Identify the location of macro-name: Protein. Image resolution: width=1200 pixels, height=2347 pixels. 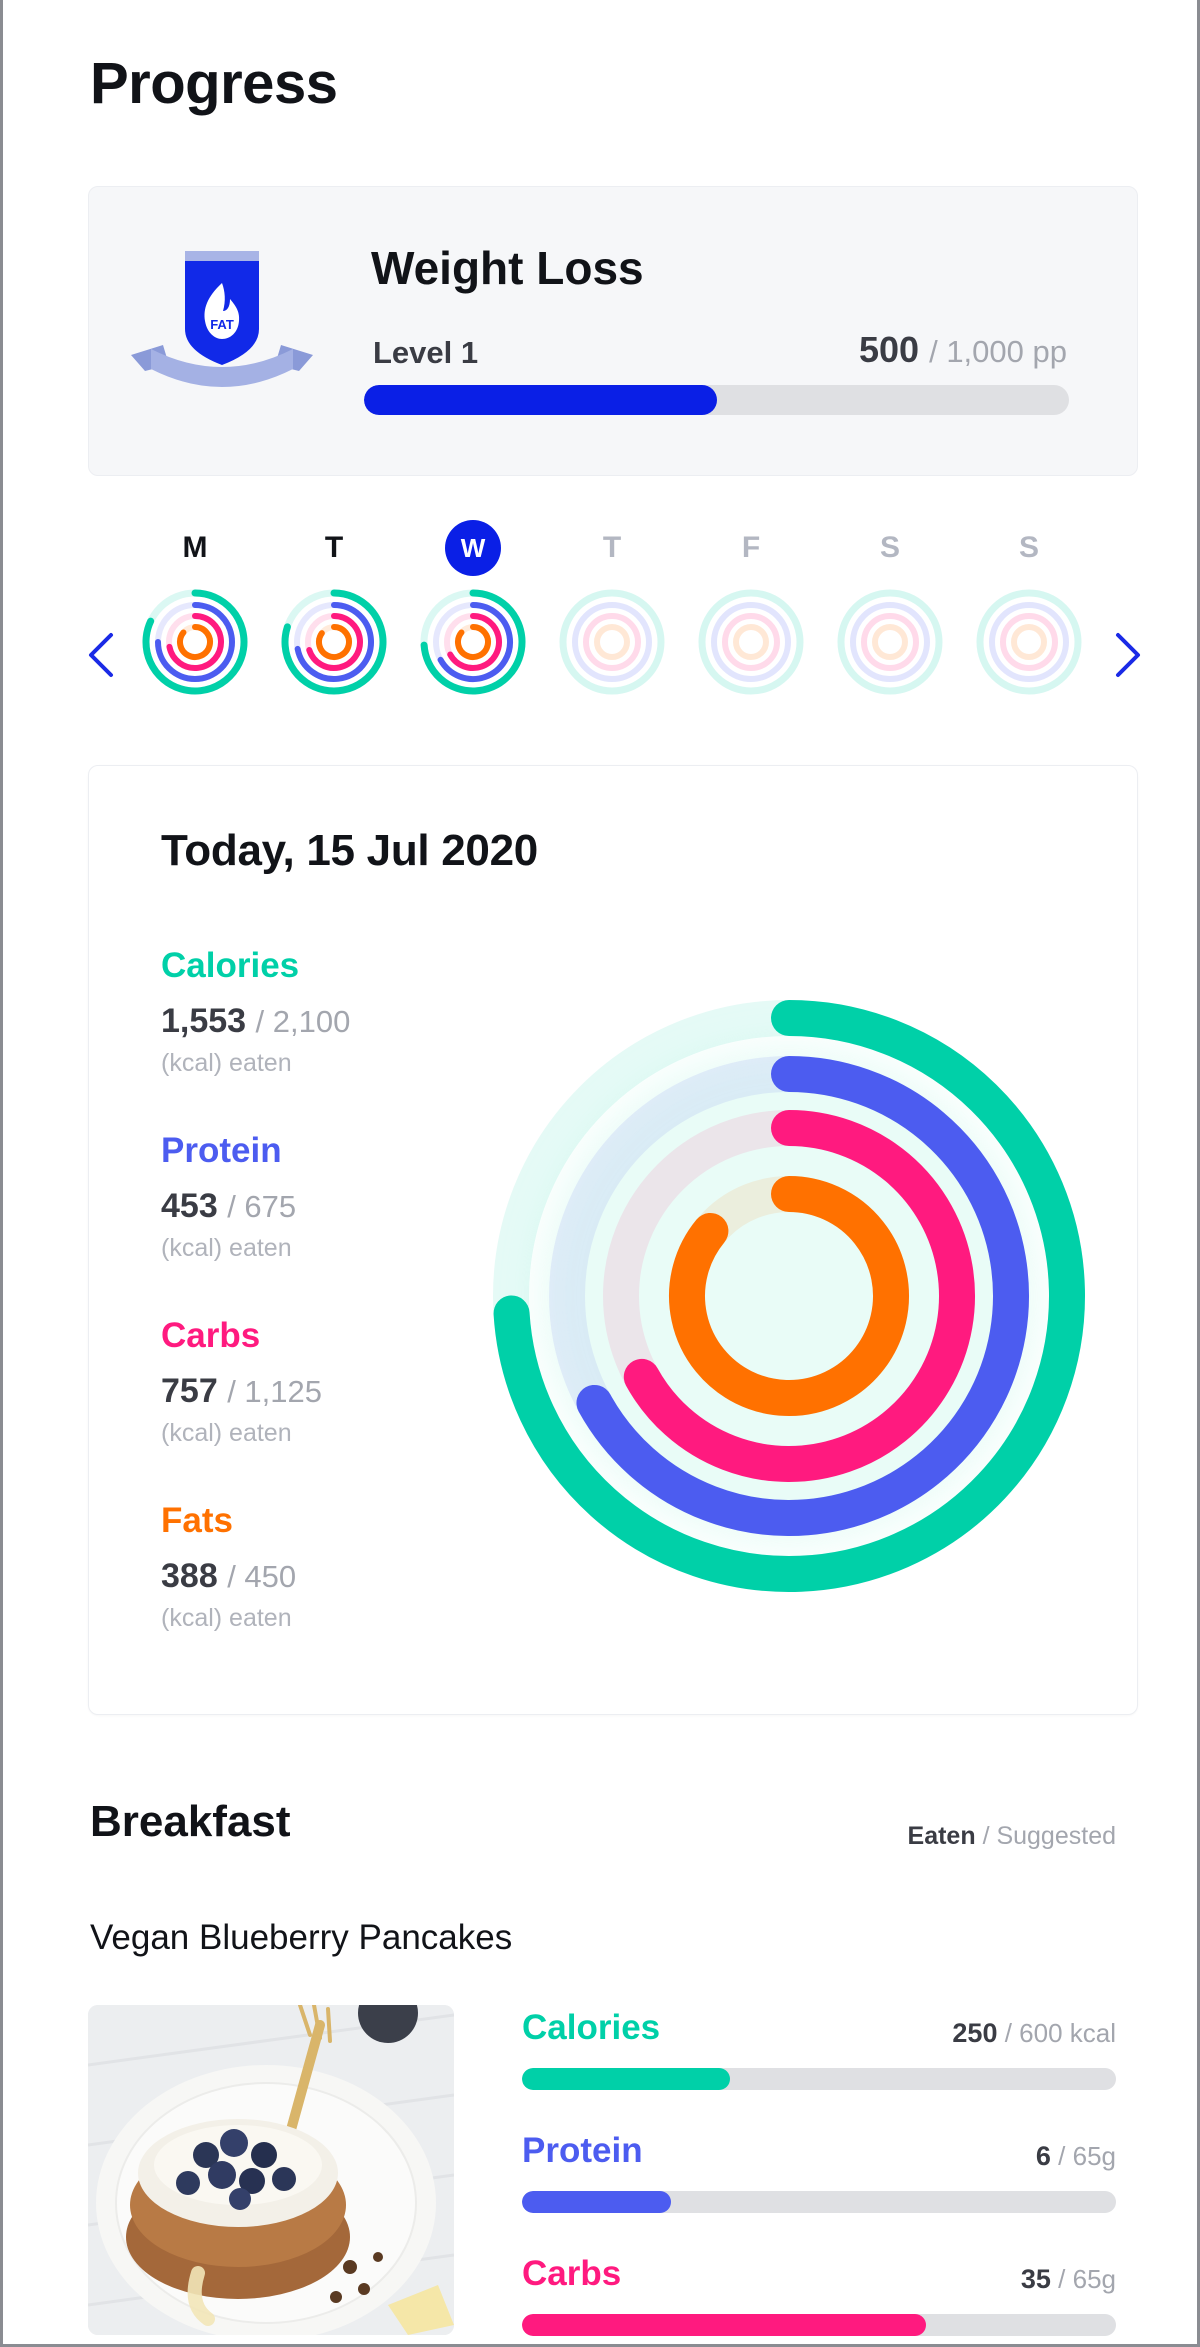
(582, 2150).